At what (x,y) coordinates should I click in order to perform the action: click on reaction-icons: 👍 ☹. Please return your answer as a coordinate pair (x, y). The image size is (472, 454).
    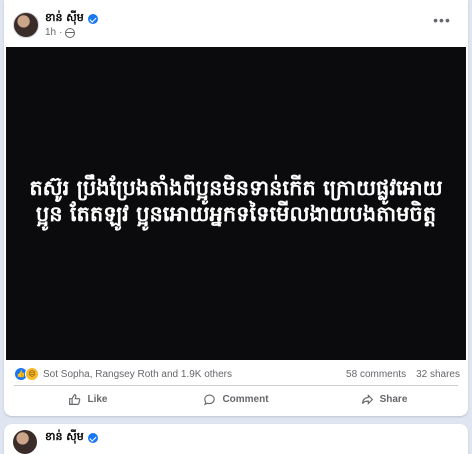
    Looking at the image, I should click on (26, 374).